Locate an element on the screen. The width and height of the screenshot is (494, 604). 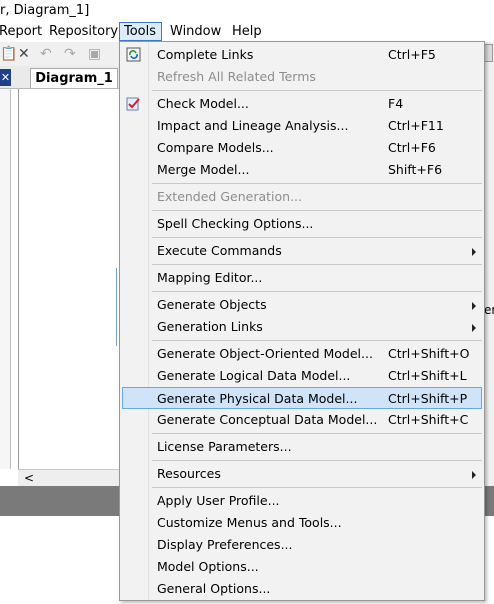
redo-icon: ↷ is located at coordinates (70, 54).